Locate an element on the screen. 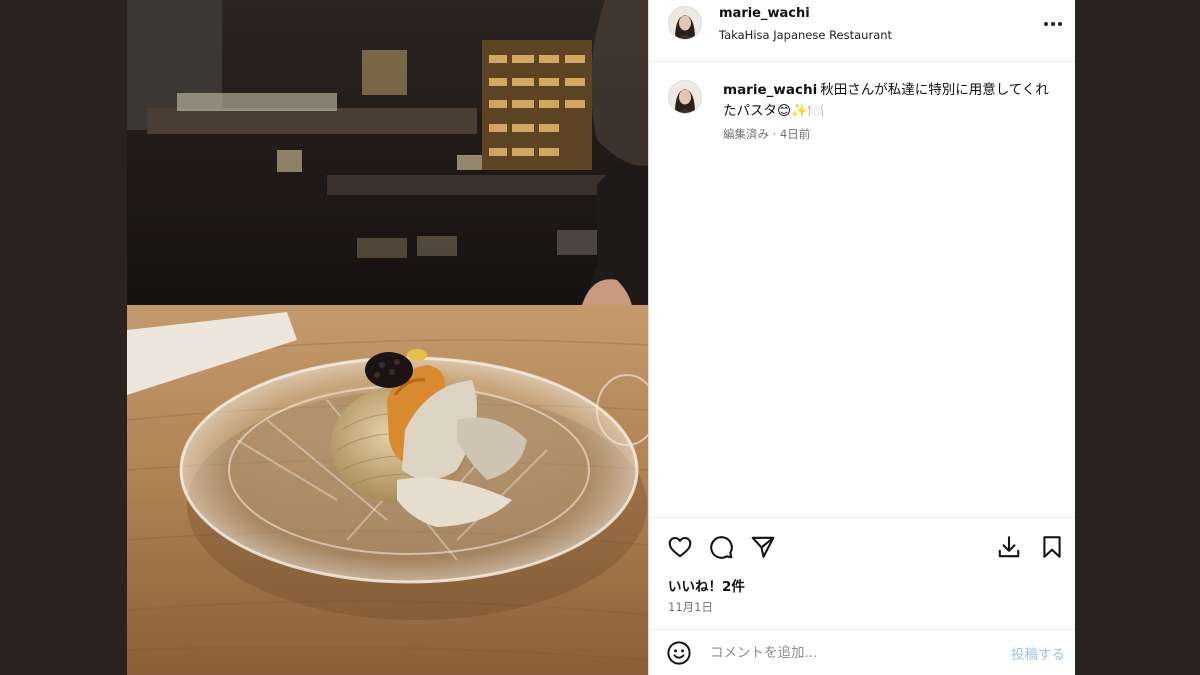 The width and height of the screenshot is (1200, 675). heart-icon is located at coordinates (680, 547).